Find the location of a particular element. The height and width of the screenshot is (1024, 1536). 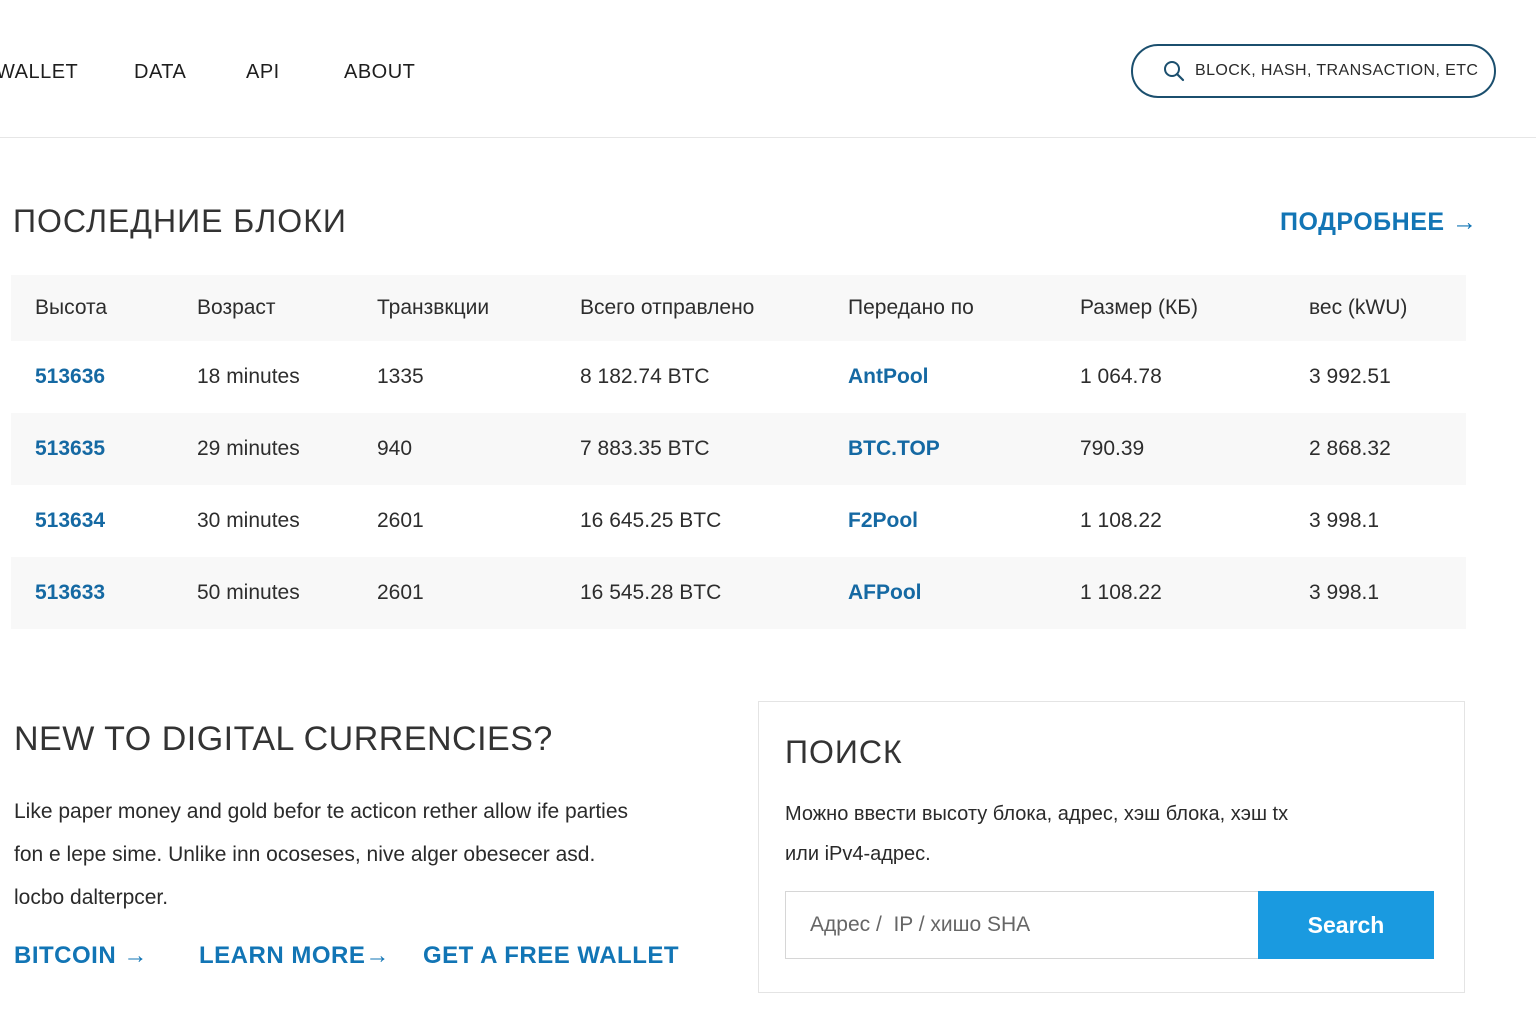

nav-item-data: DATA is located at coordinates (160, 72).